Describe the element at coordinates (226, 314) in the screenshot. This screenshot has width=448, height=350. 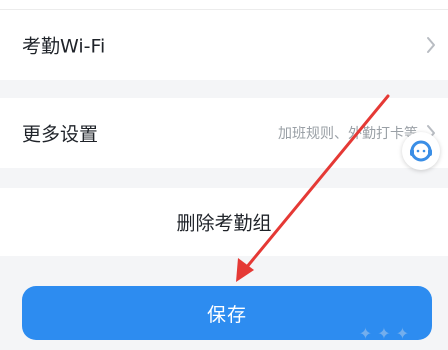
I see `save-button-label: 保存` at that location.